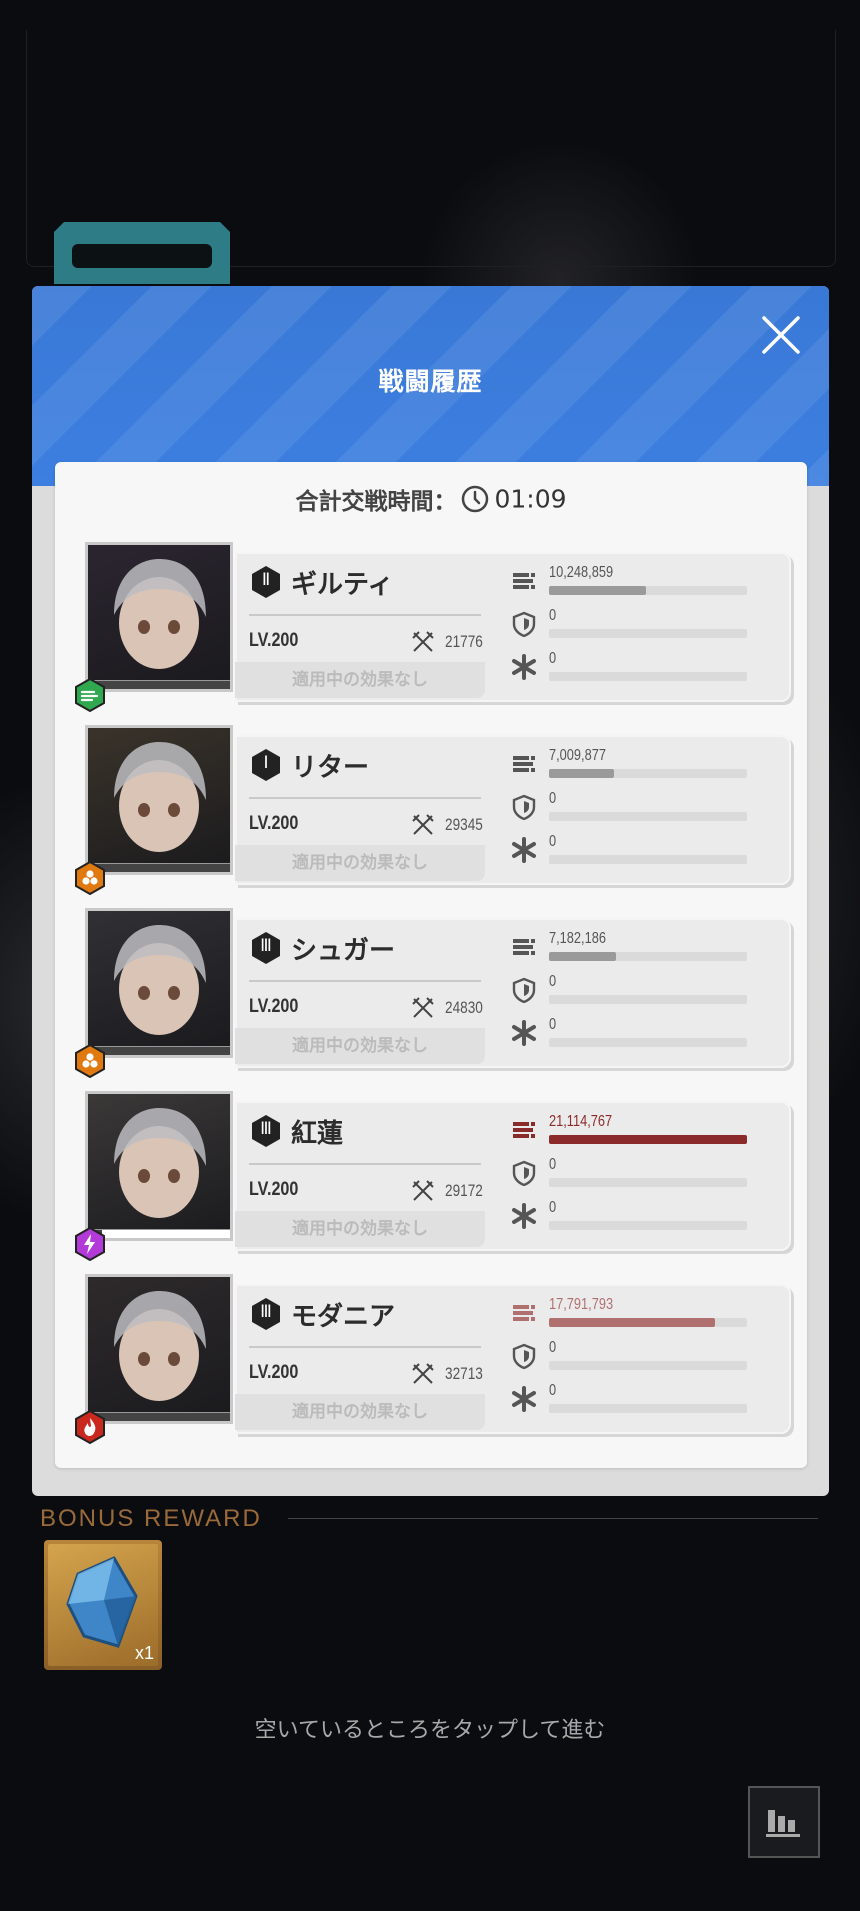 This screenshot has height=1911, width=860. What do you see at coordinates (464, 824) in the screenshot?
I see `unit-power: 29345` at bounding box center [464, 824].